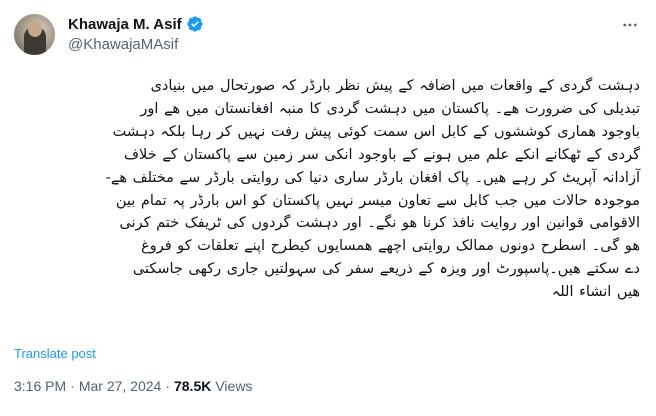 The image size is (656, 416). Describe the element at coordinates (35, 29) in the screenshot. I see `avatar-face` at that location.